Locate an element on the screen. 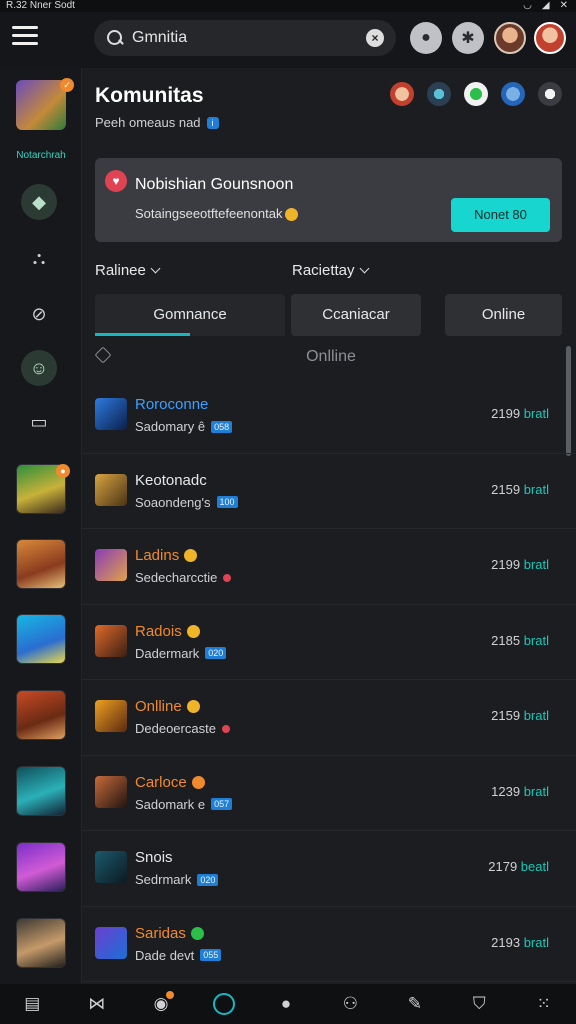 This screenshot has width=576, height=1024. notification-body-text: Sotaingseeotftefeenontak is located at coordinates (209, 213).